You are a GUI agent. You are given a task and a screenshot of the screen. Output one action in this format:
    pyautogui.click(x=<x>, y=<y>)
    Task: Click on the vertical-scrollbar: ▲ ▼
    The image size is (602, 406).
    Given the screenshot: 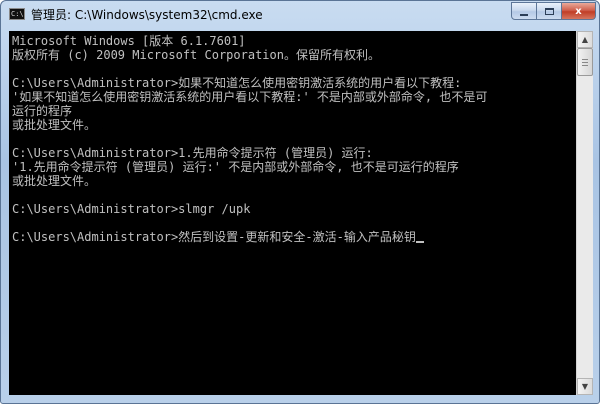 What is the action you would take?
    pyautogui.click(x=584, y=213)
    